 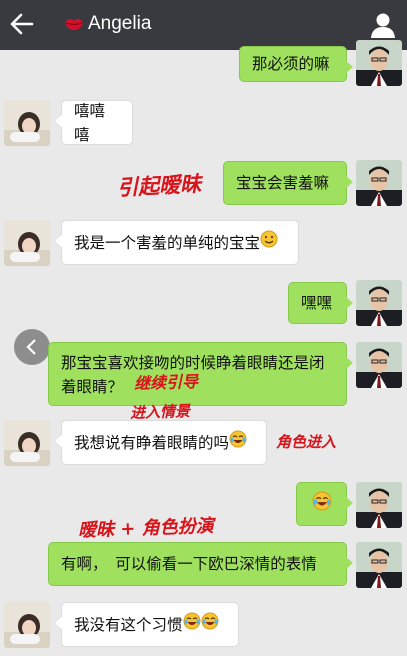 I want to click on message-bubble-right: 有啊， 可以偷看一下欧巴深情的表情, so click(x=200, y=564).